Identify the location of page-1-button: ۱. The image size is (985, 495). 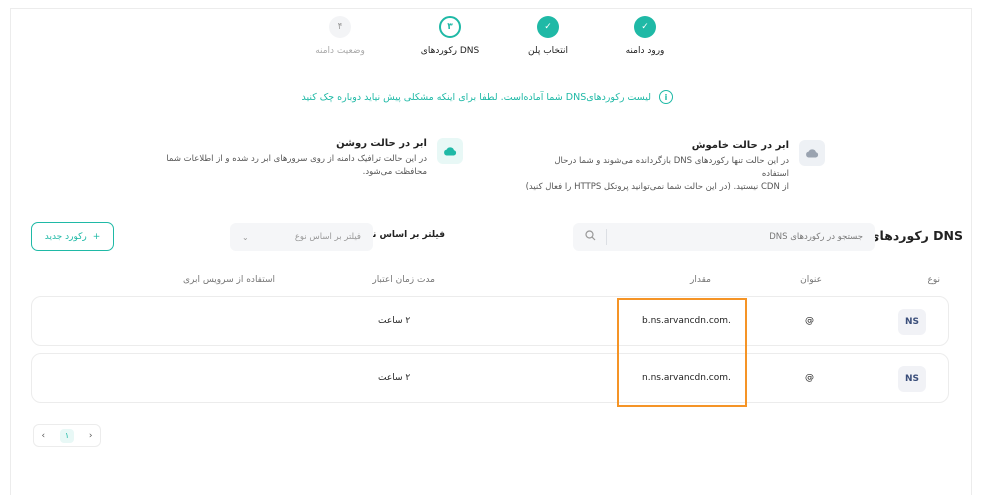
(66, 435).